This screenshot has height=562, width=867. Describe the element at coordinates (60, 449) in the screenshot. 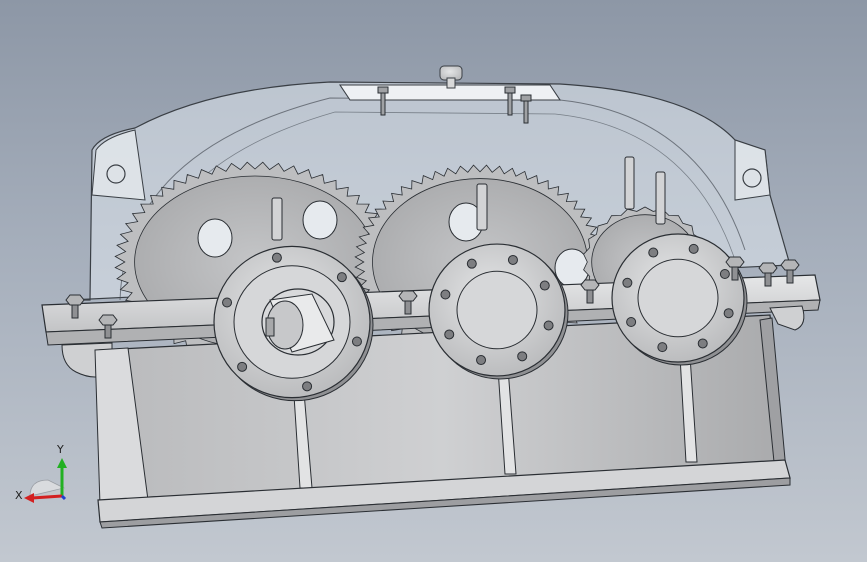

I see `y-axis-label: Y` at that location.